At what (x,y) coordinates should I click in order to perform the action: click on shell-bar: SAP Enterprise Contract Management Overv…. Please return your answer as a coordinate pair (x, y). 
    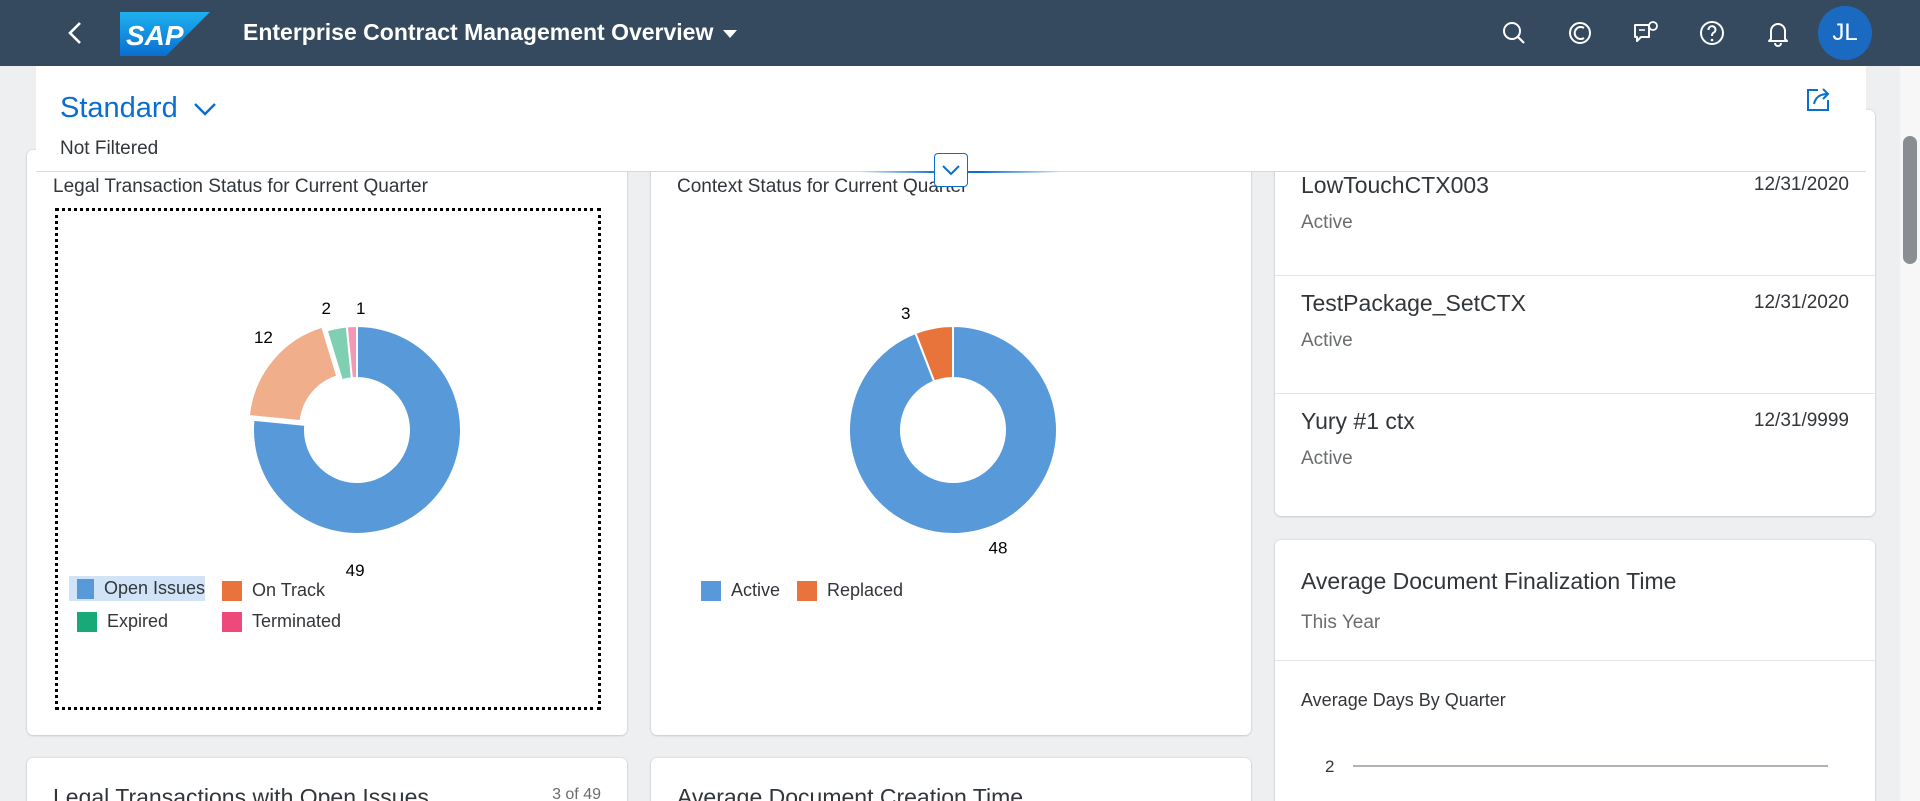
    Looking at the image, I should click on (960, 33).